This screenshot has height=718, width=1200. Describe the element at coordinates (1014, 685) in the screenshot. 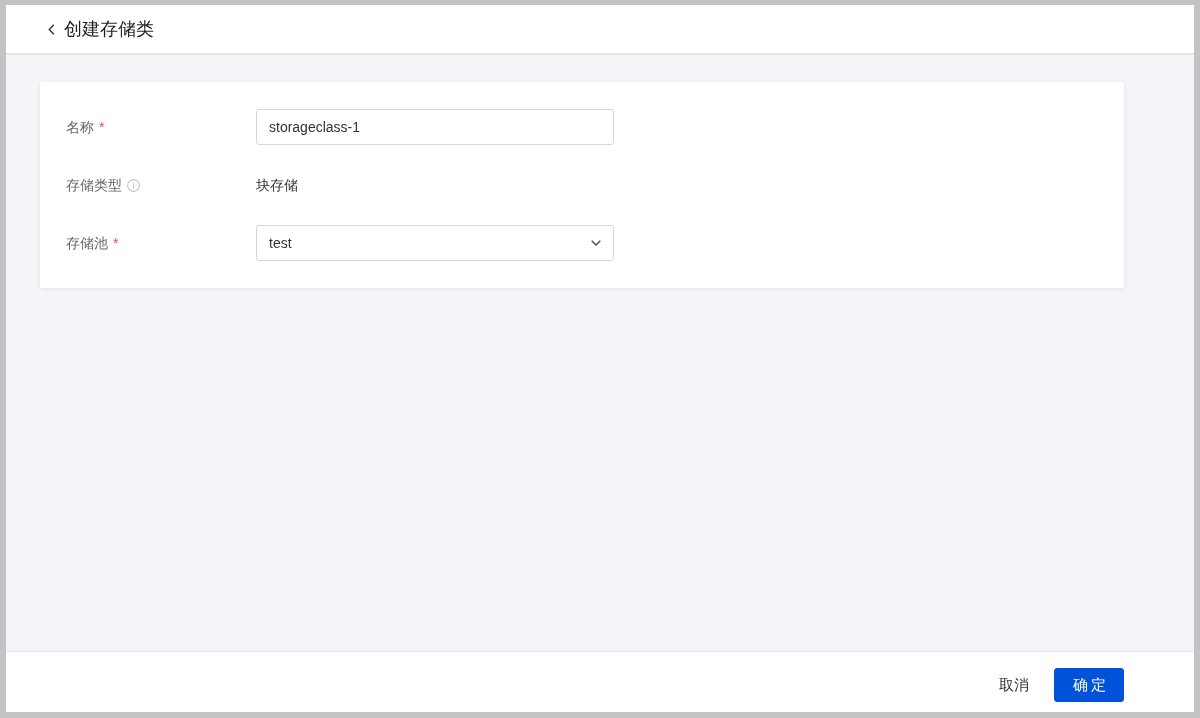

I see `cancel-button: 取消` at that location.